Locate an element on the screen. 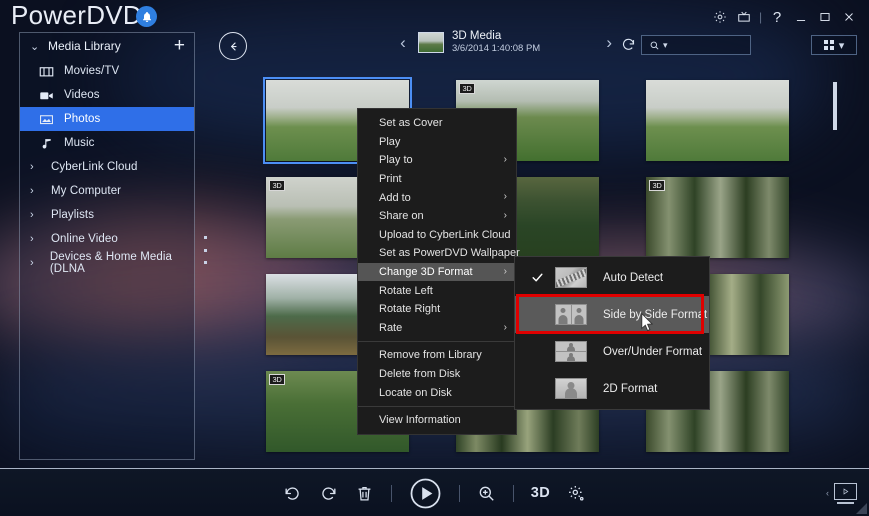 The image size is (869, 516). sidebar-item-online-video: › Online Video is located at coordinates (107, 239).